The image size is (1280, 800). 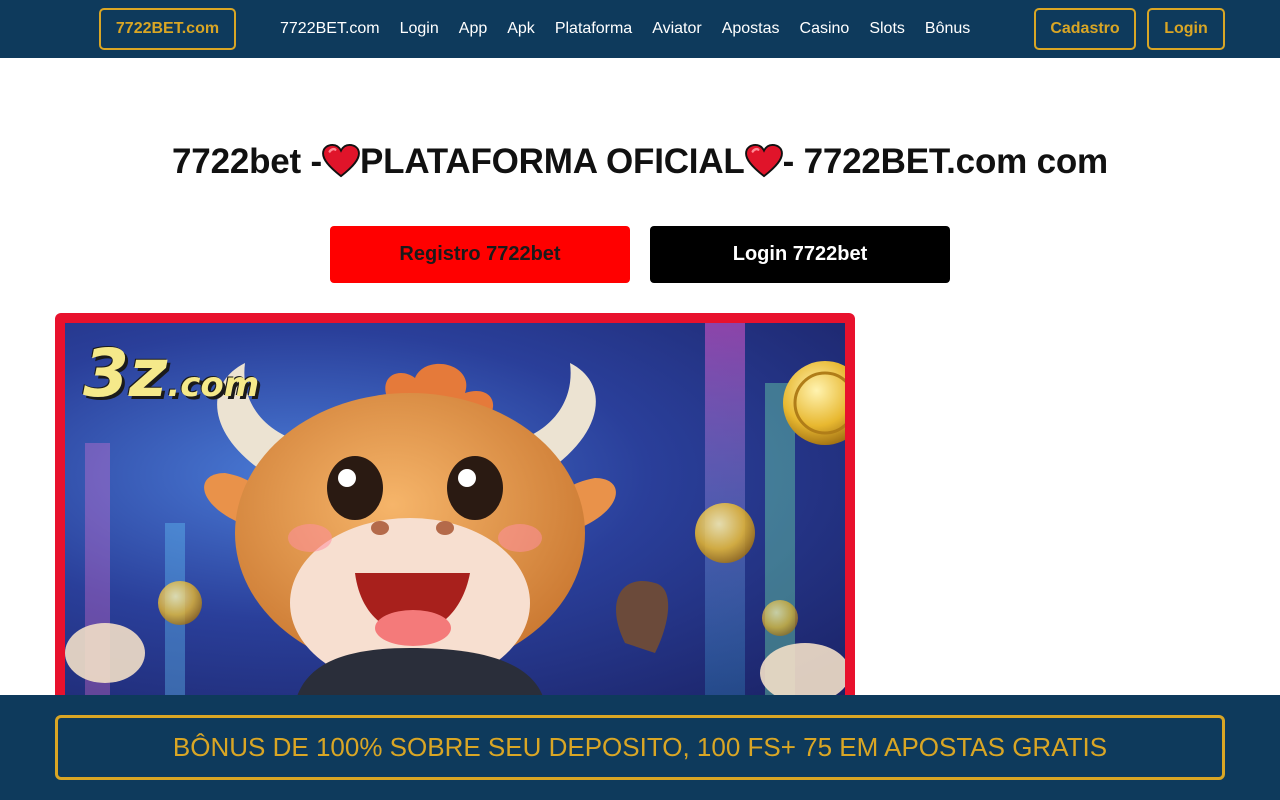 I want to click on cadastro-button: Cadastro, so click(x=1085, y=29).